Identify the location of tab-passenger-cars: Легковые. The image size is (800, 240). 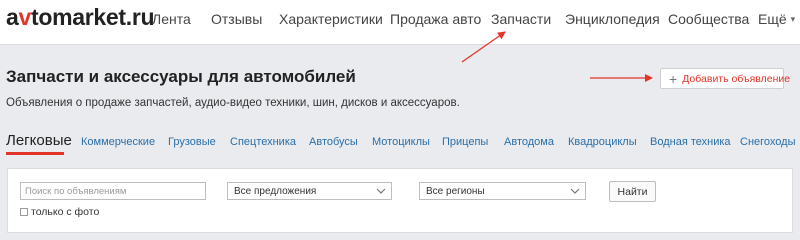
(39, 140).